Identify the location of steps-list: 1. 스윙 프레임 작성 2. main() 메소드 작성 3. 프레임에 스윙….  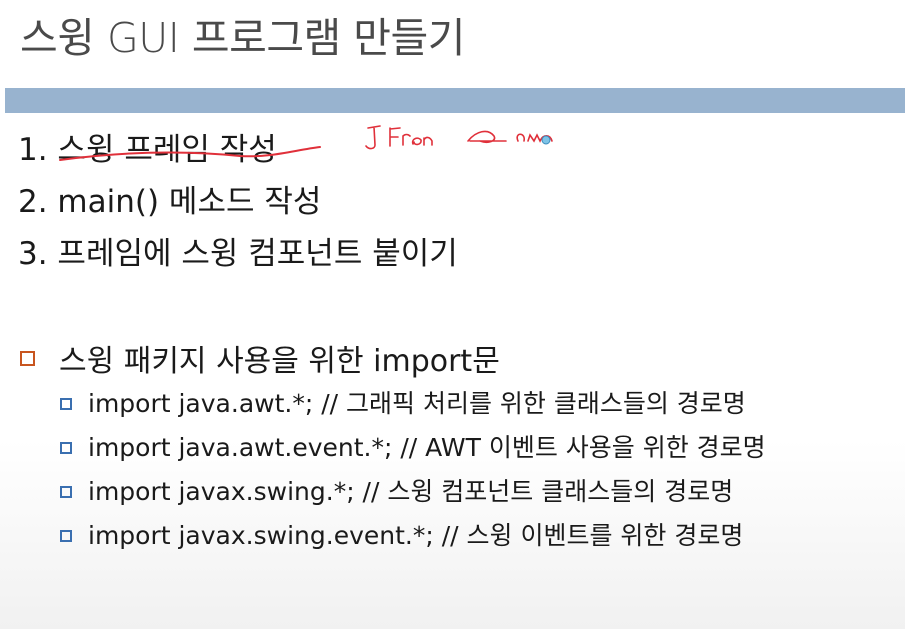
(238, 202).